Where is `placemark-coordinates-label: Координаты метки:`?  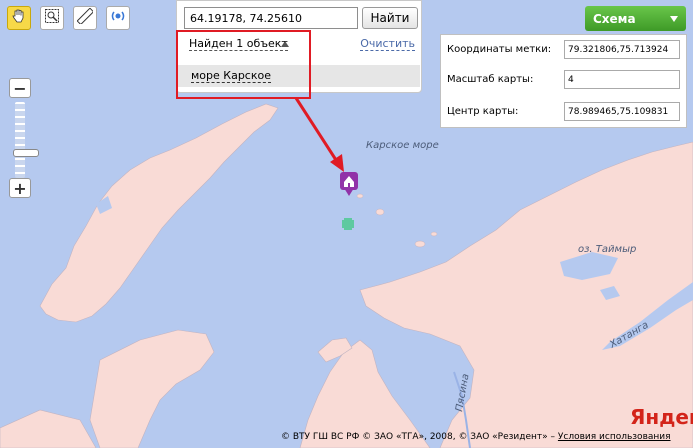 placemark-coordinates-label: Координаты метки: is located at coordinates (499, 49).